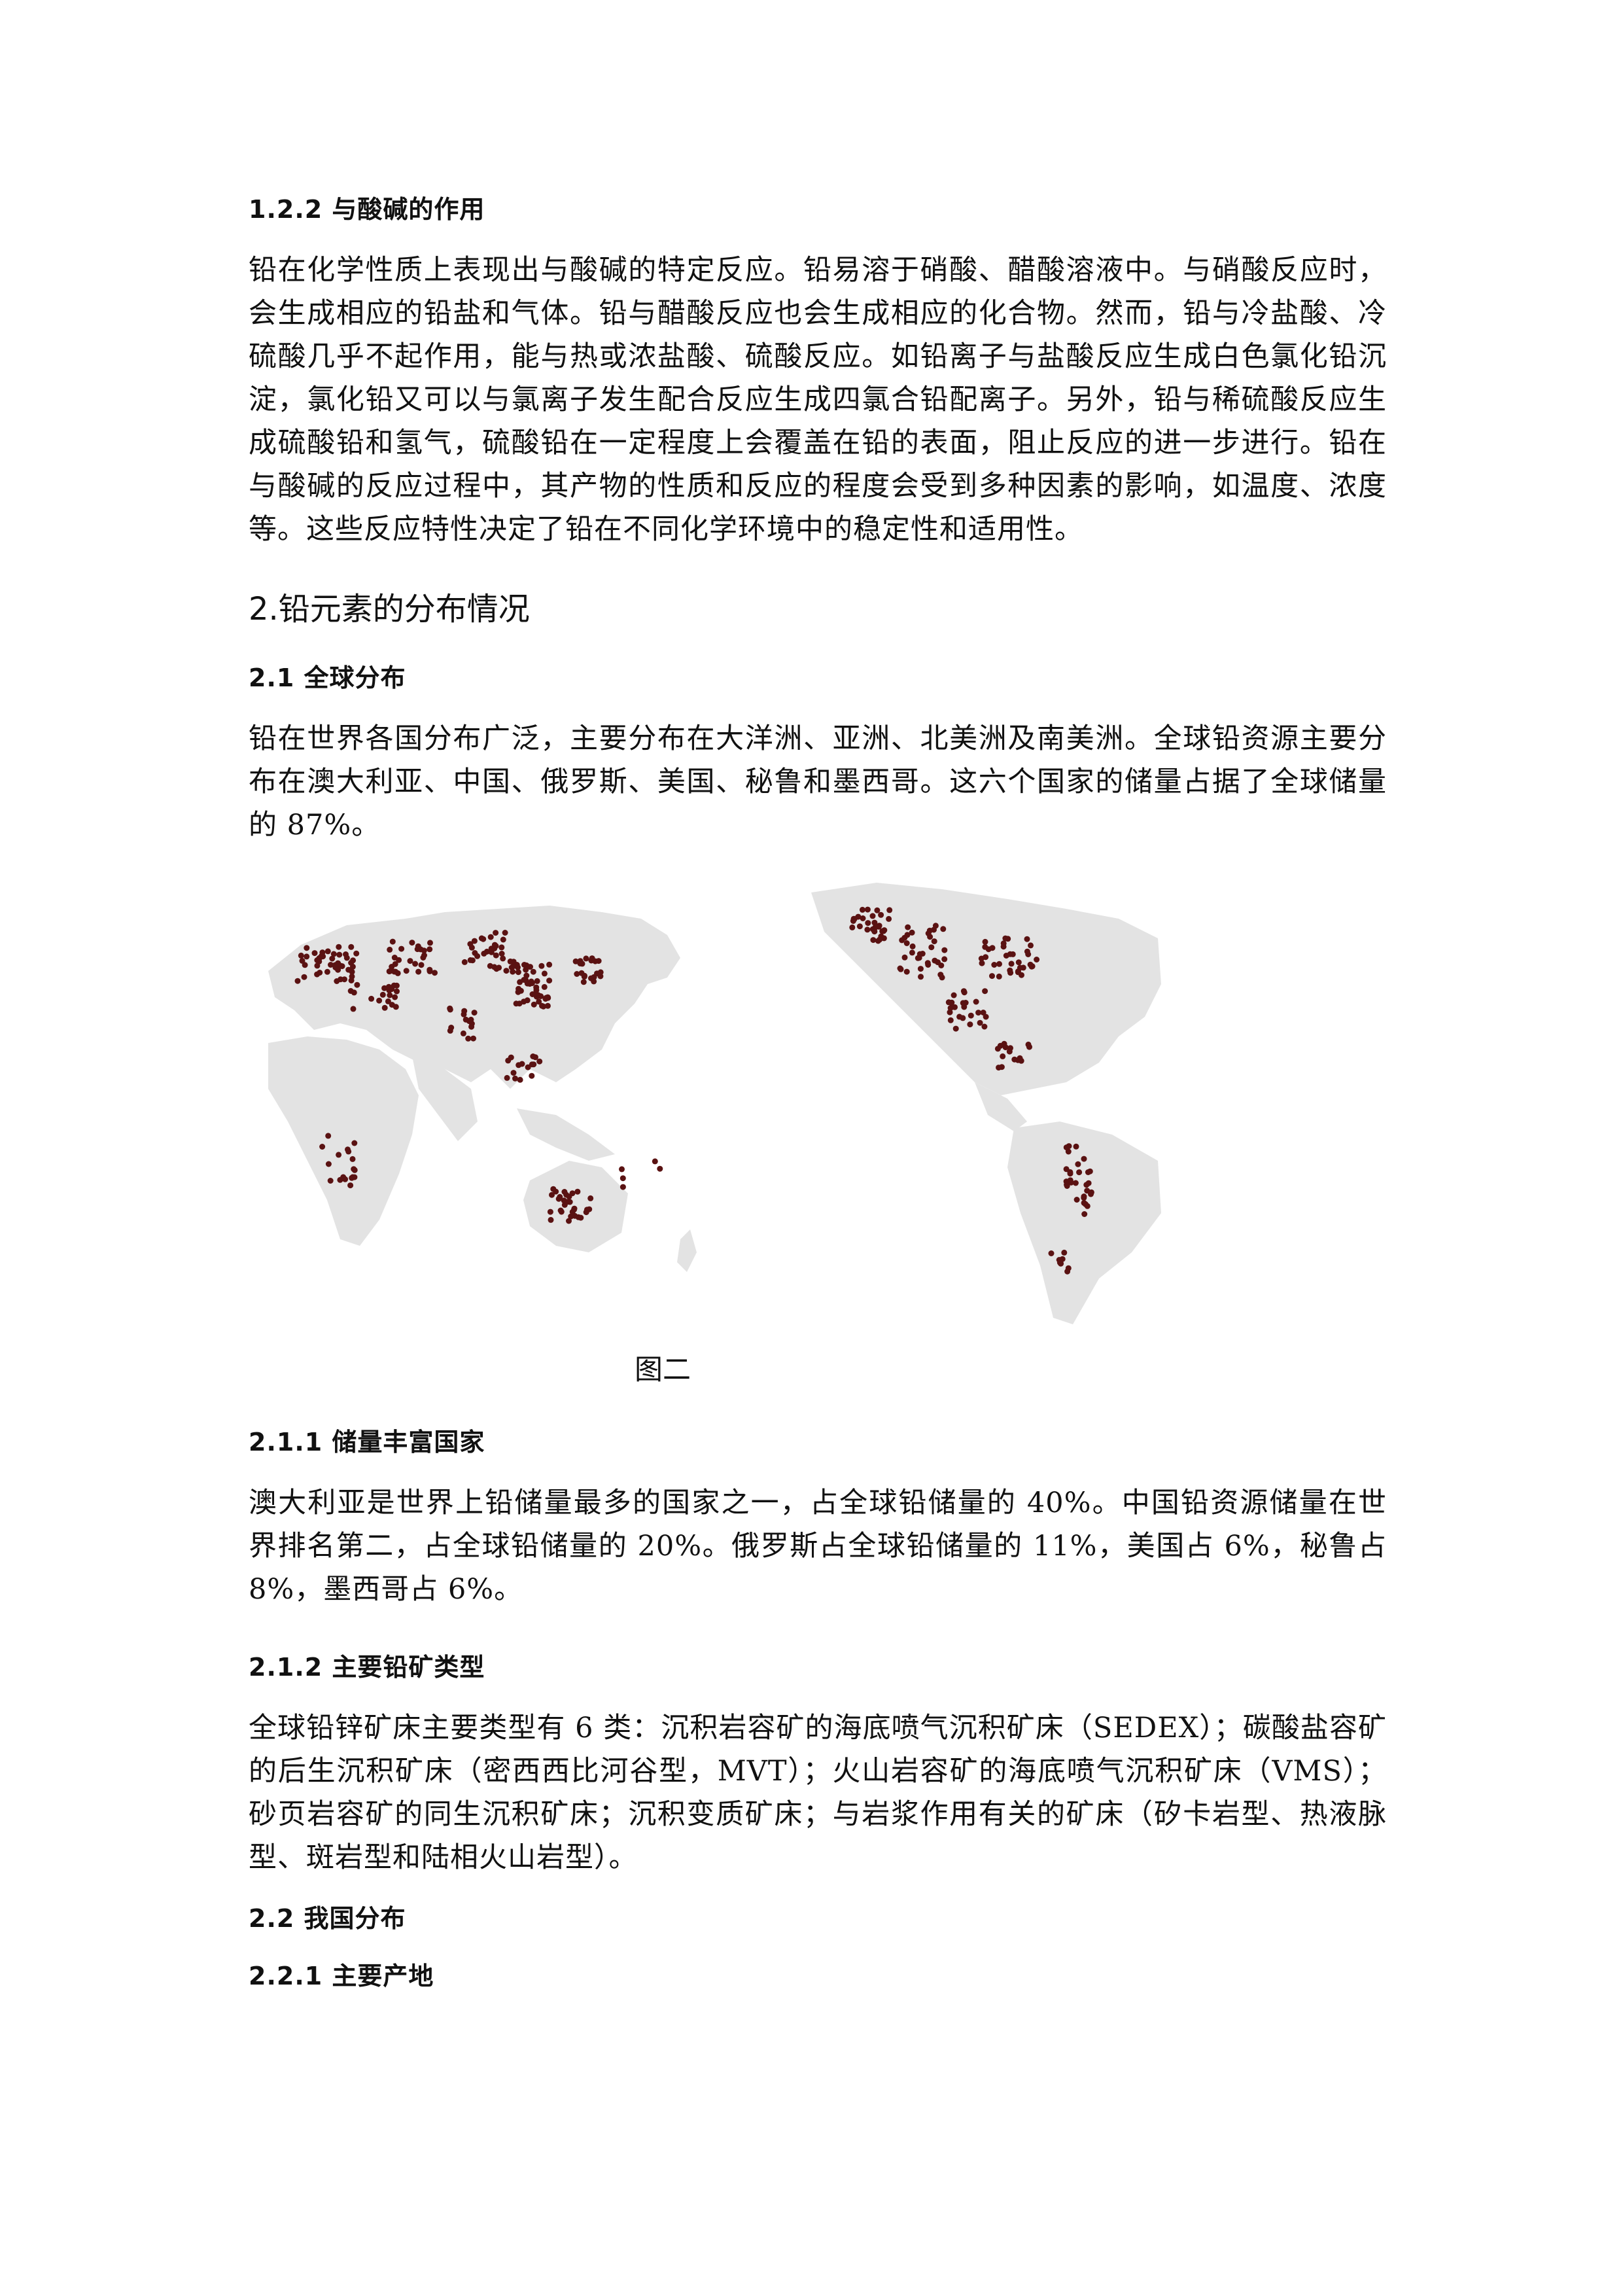  Describe the element at coordinates (566, 1135) in the screenshot. I see `land-se-asia` at that location.